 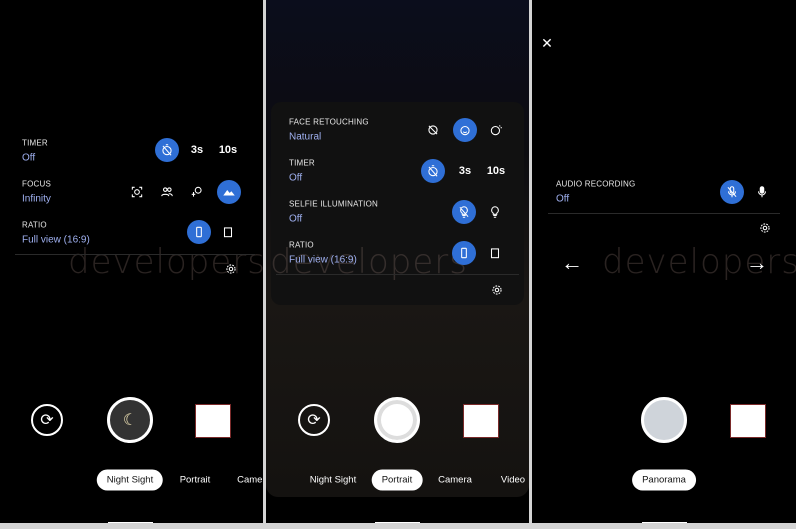 What do you see at coordinates (305, 137) in the screenshot?
I see `face-retouching-value: Natural` at bounding box center [305, 137].